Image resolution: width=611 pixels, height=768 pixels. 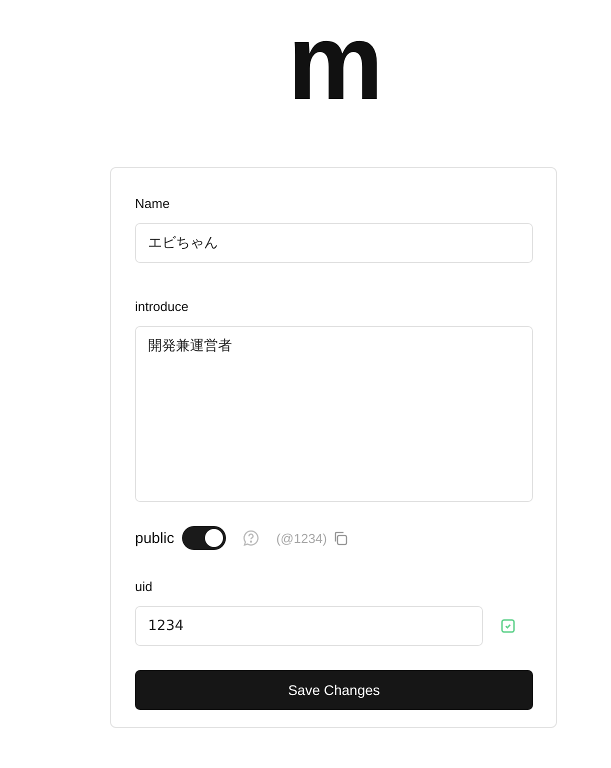 What do you see at coordinates (333, 57) in the screenshot?
I see `logo: m` at bounding box center [333, 57].